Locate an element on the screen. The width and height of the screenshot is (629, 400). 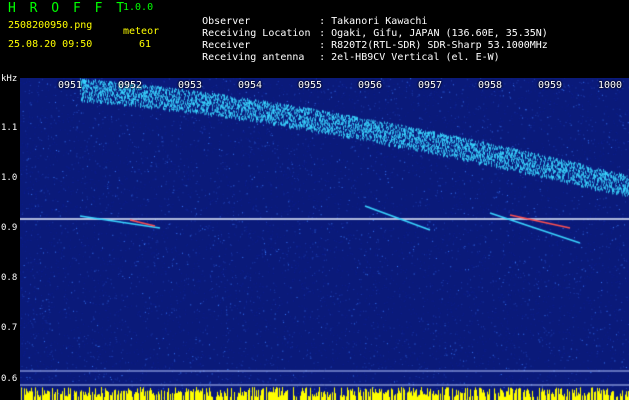
time-tick: 0956 is located at coordinates (370, 85).